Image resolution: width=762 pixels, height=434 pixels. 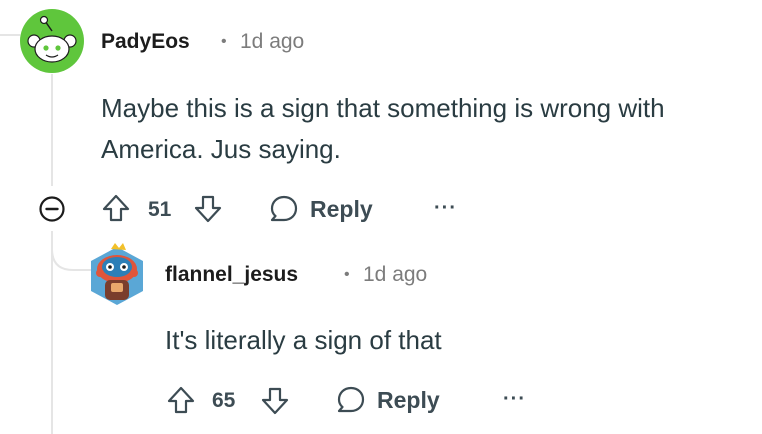 What do you see at coordinates (231, 275) in the screenshot?
I see `username: flannel_jesus` at bounding box center [231, 275].